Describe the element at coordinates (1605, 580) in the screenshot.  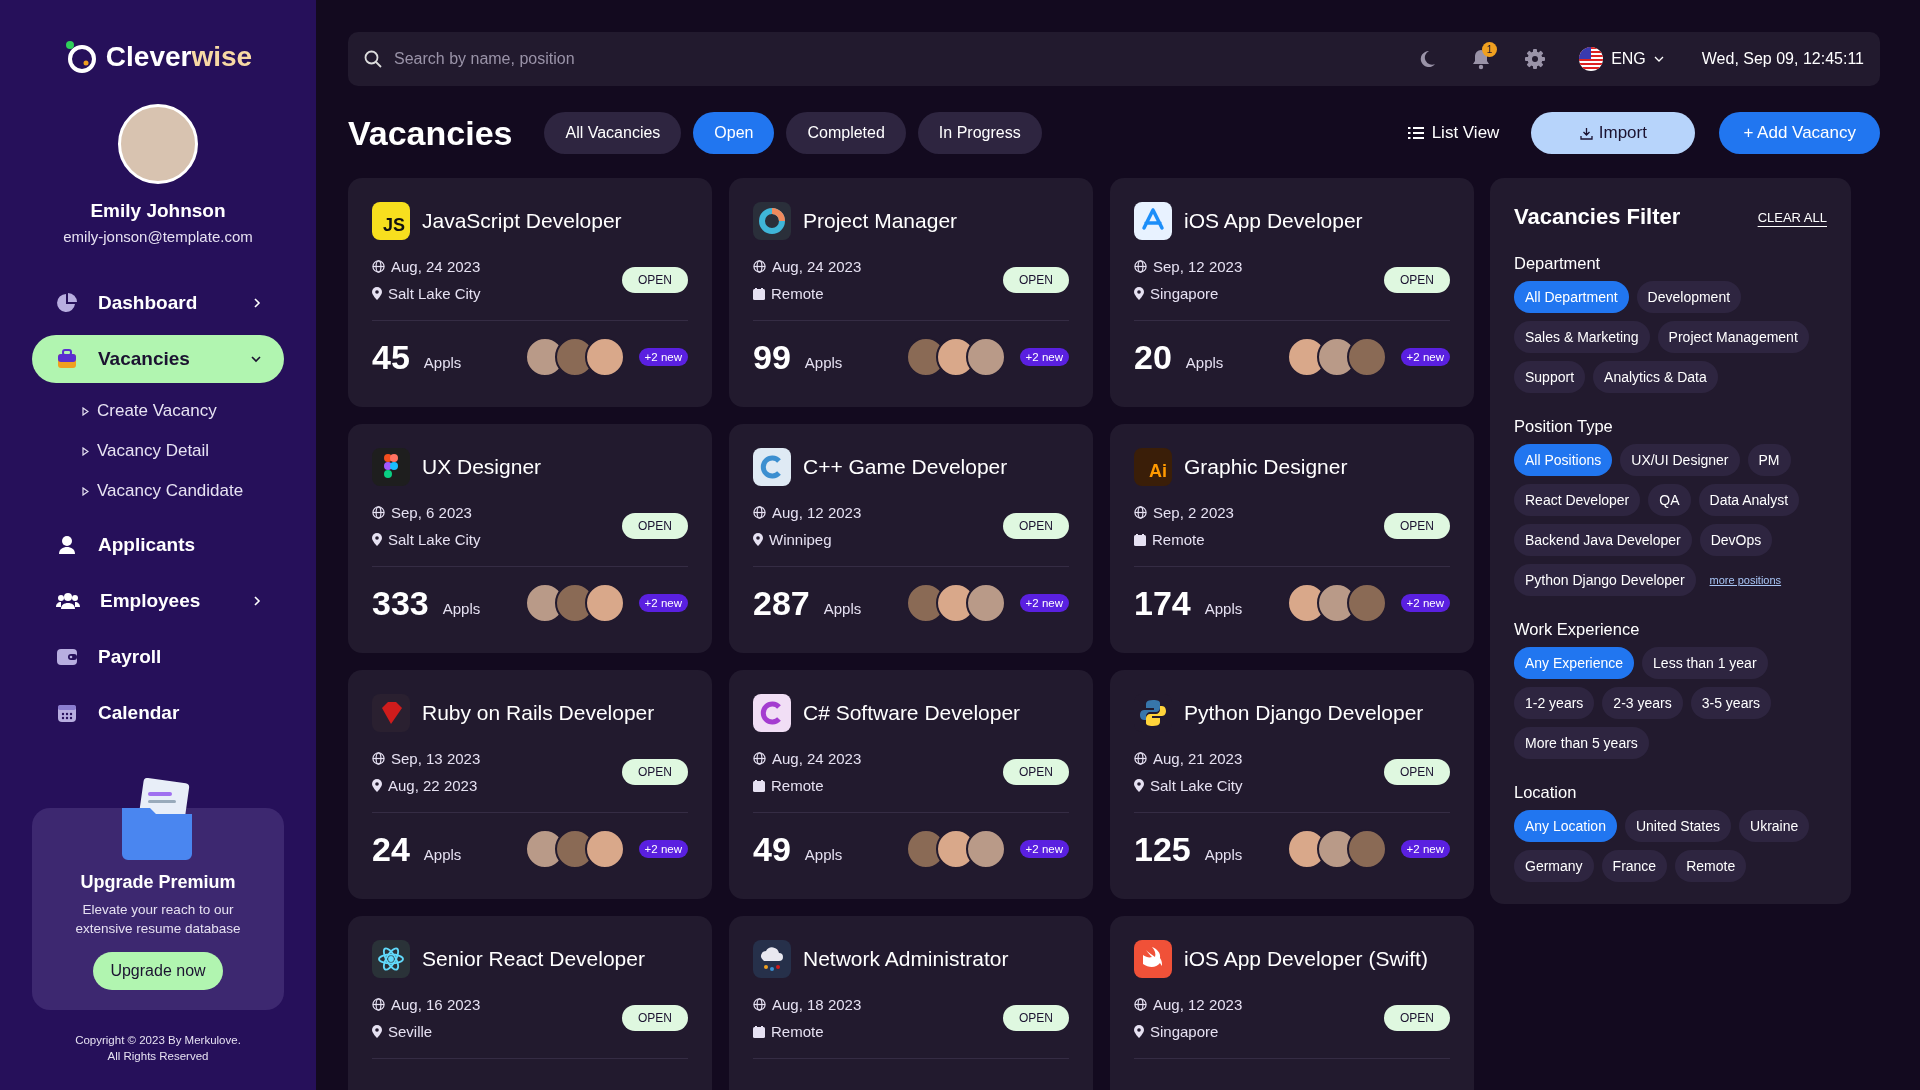
I see `filter-chip: Python Django Developer` at that location.